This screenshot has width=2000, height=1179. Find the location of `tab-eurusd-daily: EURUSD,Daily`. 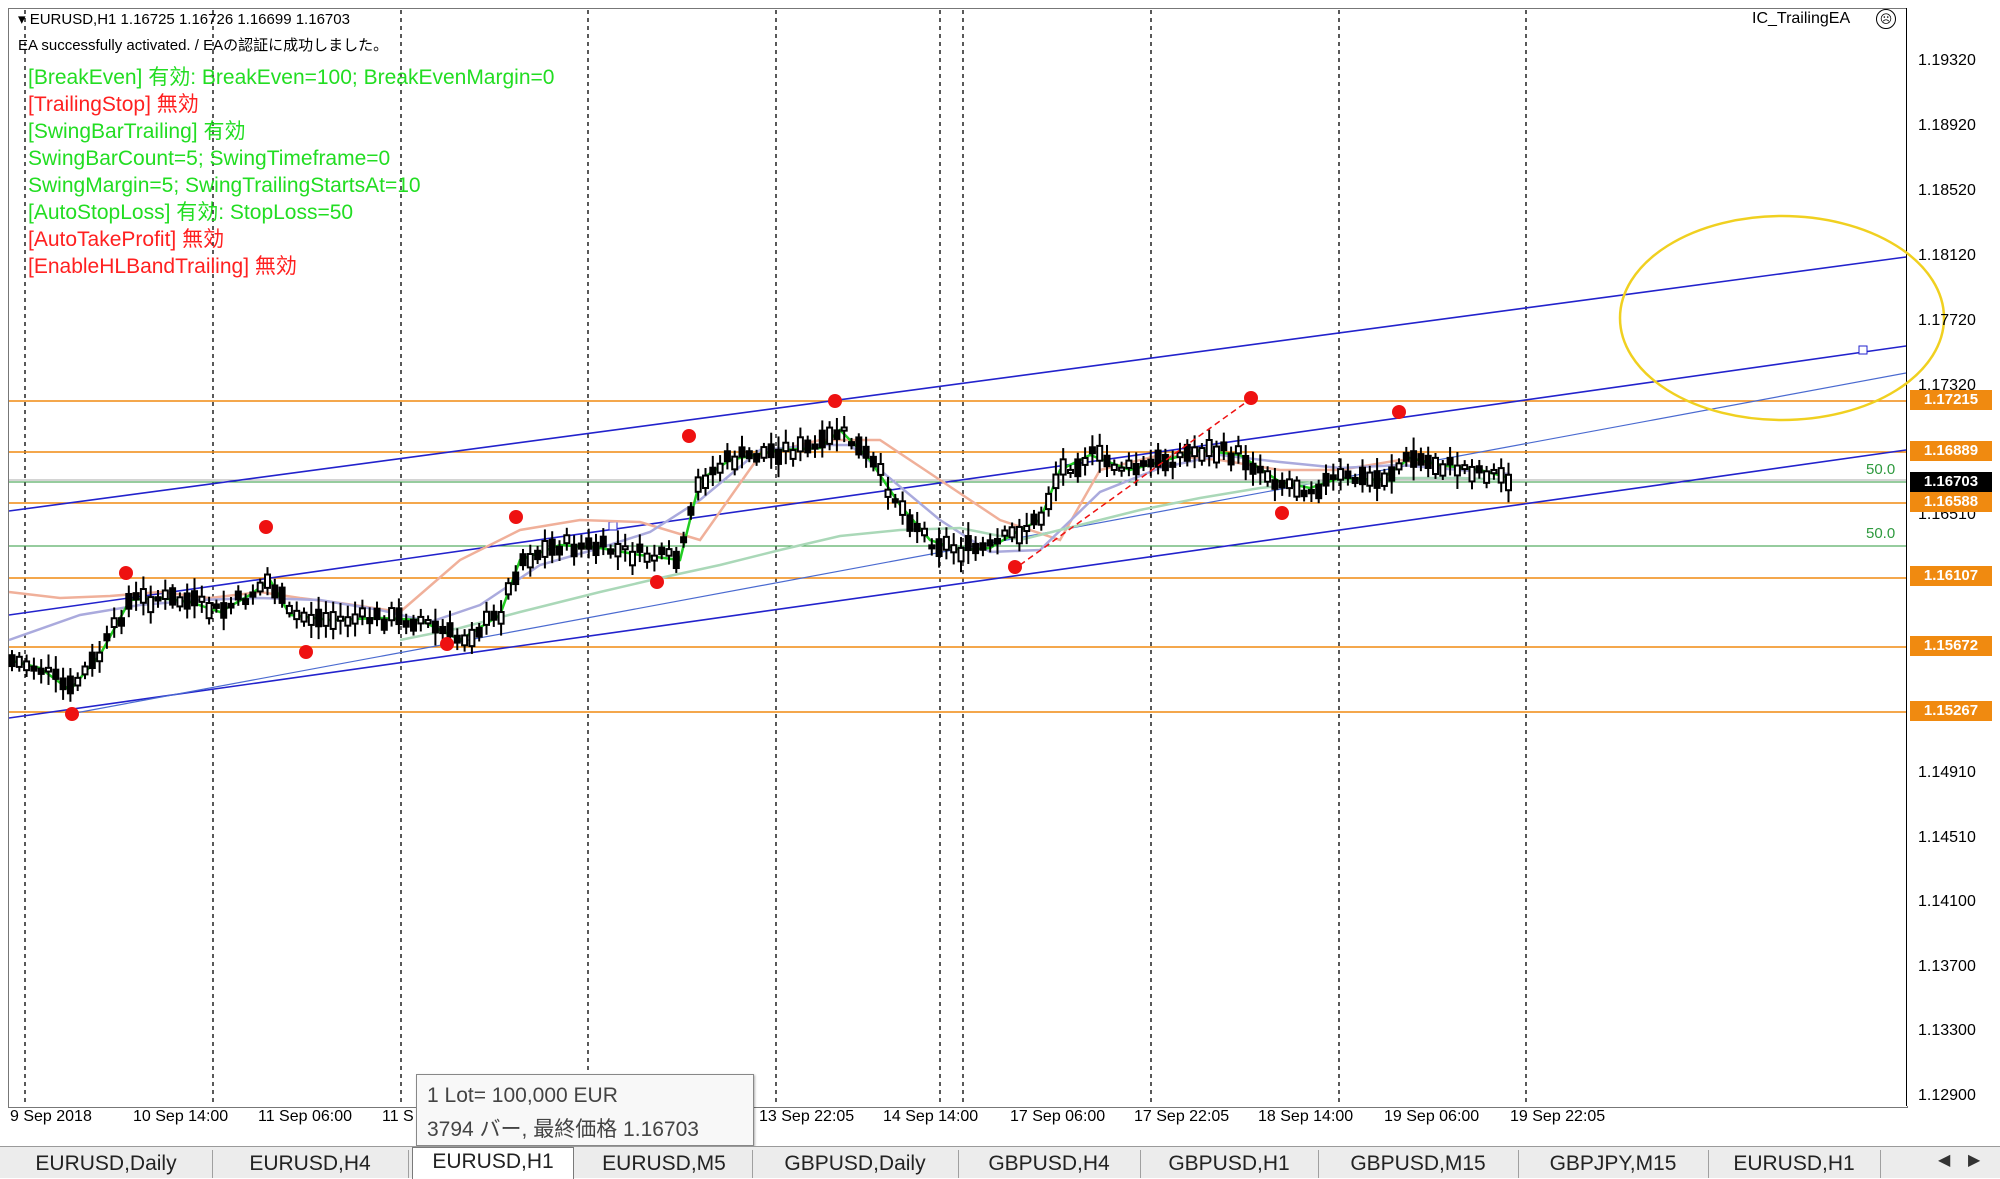

tab-eurusd-daily: EURUSD,Daily is located at coordinates (106, 1164).